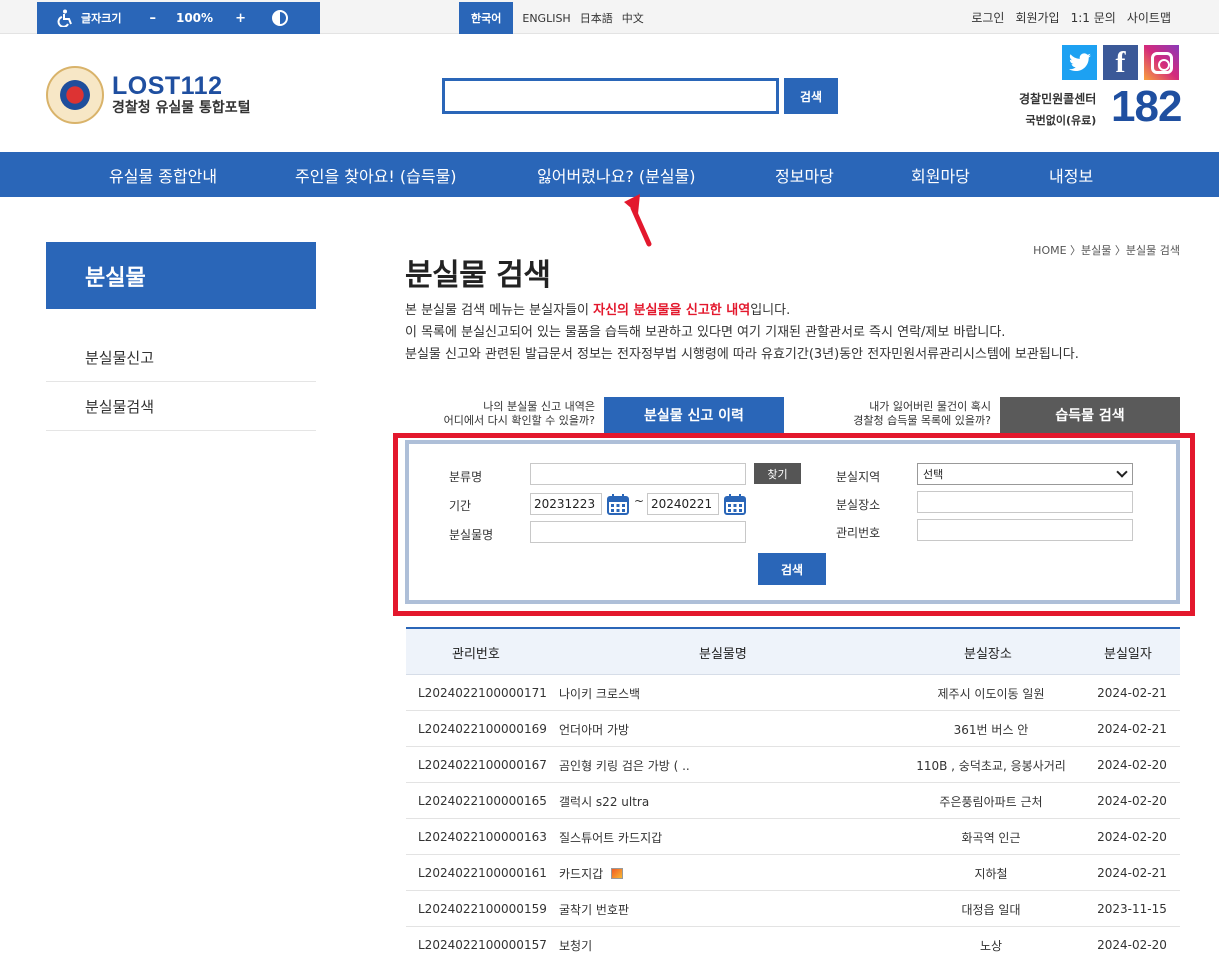  What do you see at coordinates (482, 837) in the screenshot?
I see `row-id: L2024022100000163` at bounding box center [482, 837].